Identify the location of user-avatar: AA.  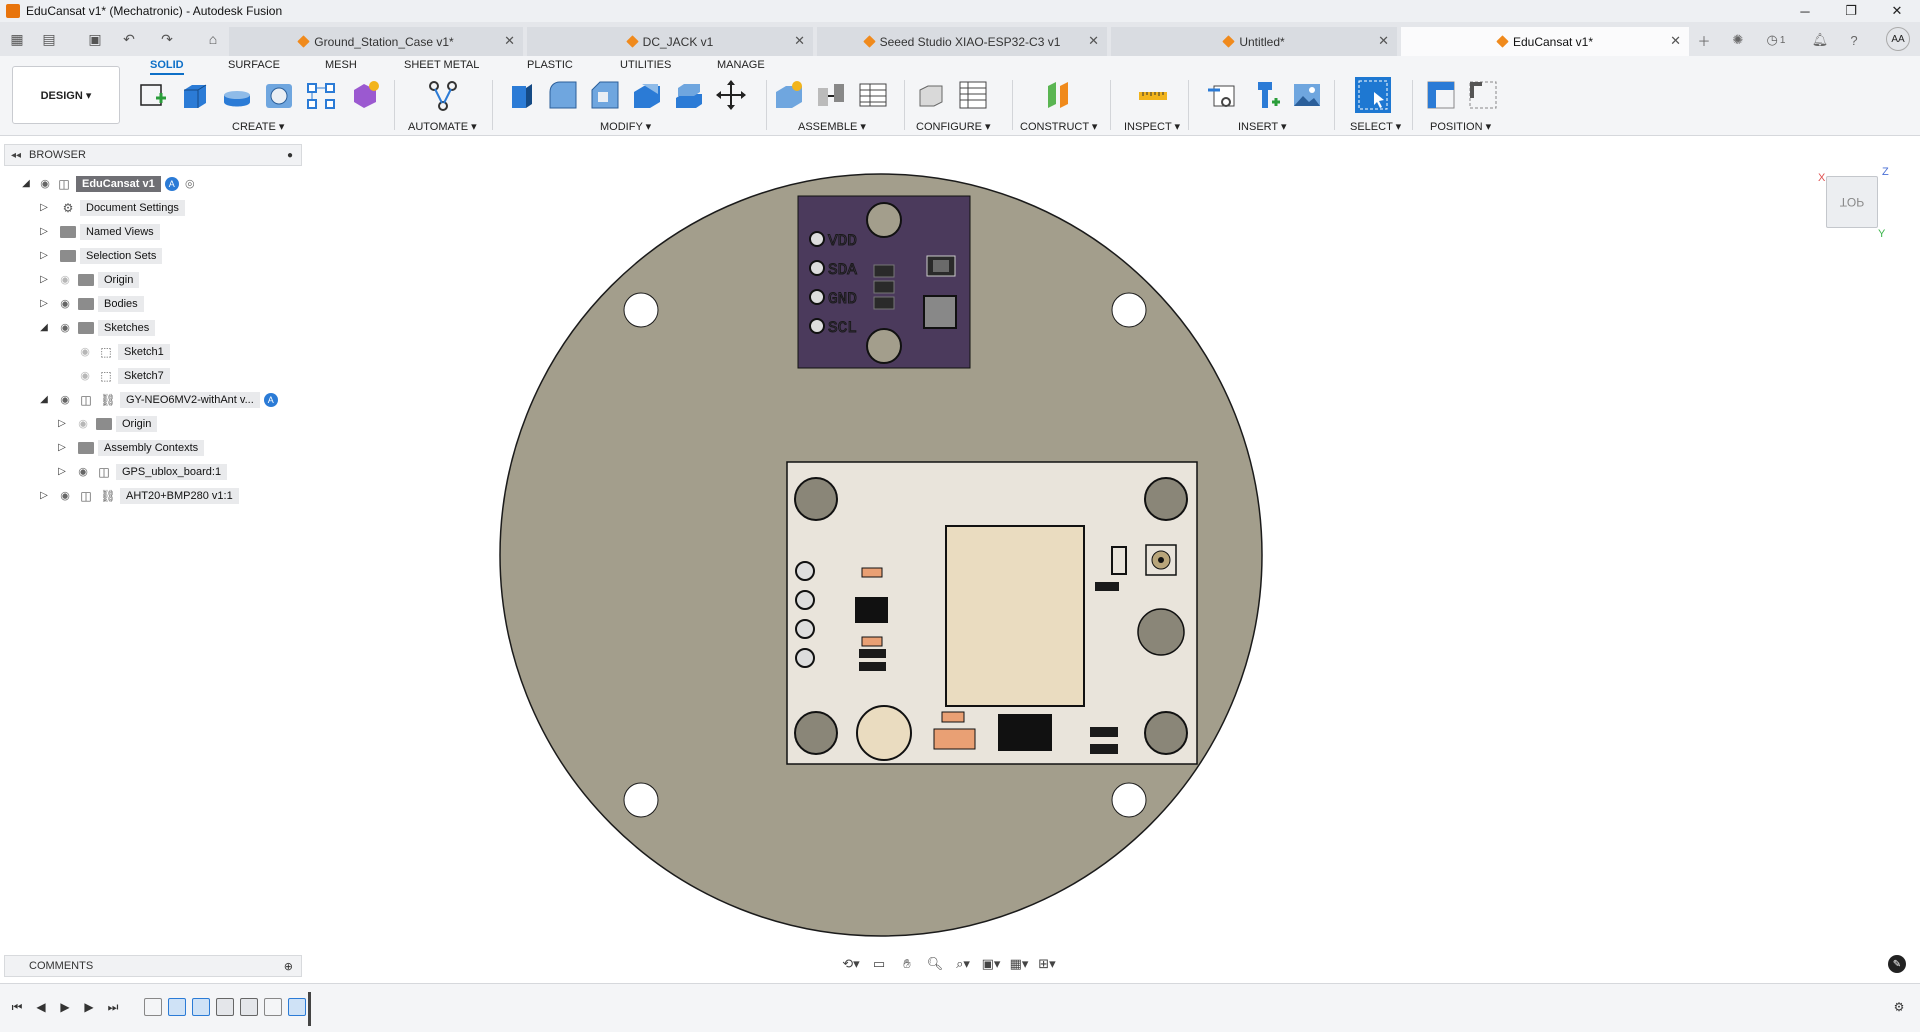
(1898, 39).